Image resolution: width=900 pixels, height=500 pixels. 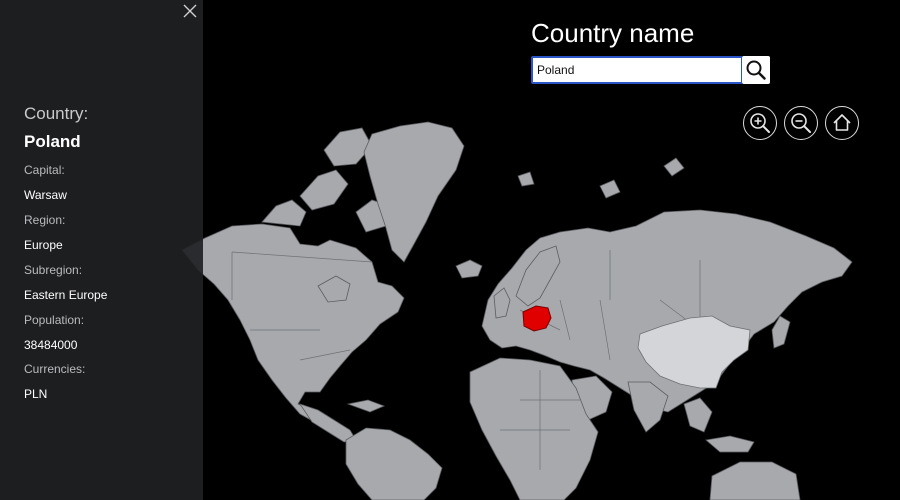 I want to click on population-label: Population:, so click(x=54, y=320).